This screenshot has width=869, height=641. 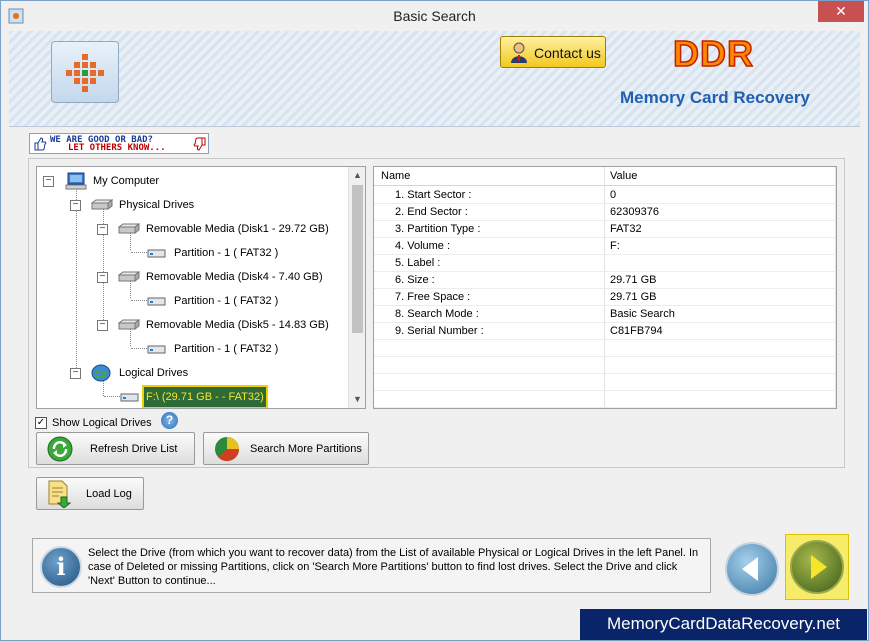 I want to click on show-logical-drives-checkbox: ✓, so click(x=41, y=423).